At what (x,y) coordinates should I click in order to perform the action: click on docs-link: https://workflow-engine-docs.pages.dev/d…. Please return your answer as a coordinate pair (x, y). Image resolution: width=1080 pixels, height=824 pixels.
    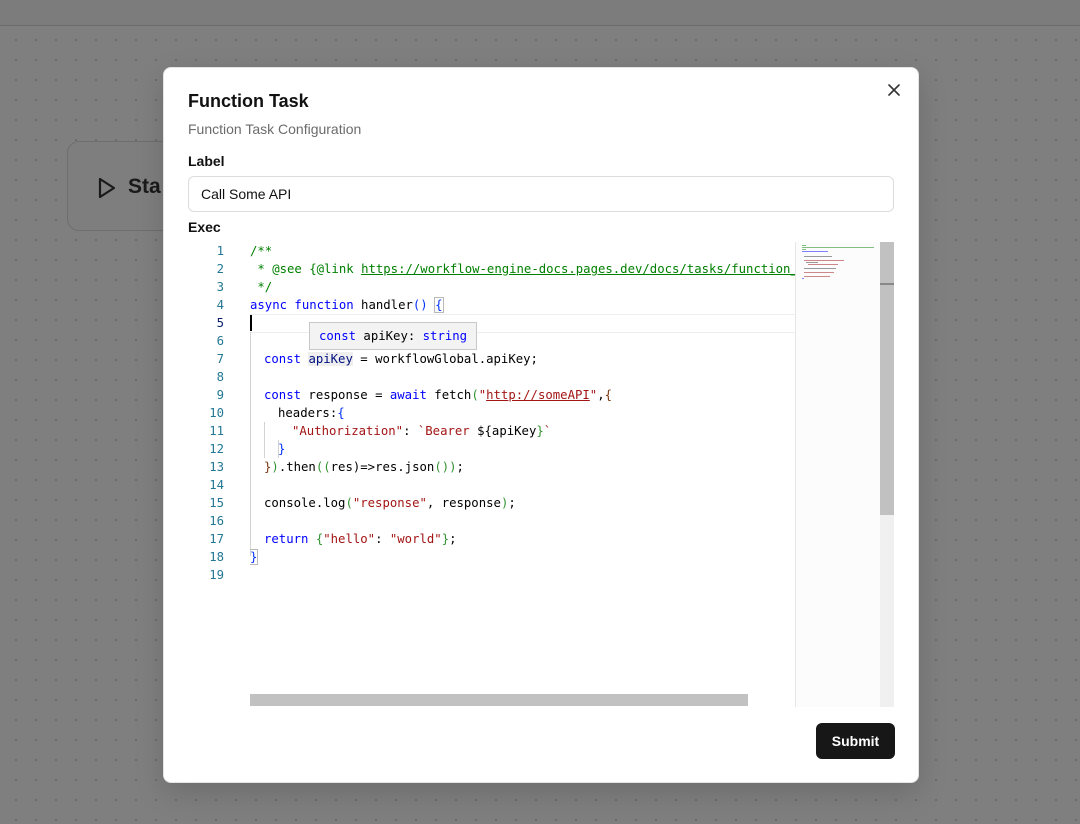
    Looking at the image, I should click on (578, 269).